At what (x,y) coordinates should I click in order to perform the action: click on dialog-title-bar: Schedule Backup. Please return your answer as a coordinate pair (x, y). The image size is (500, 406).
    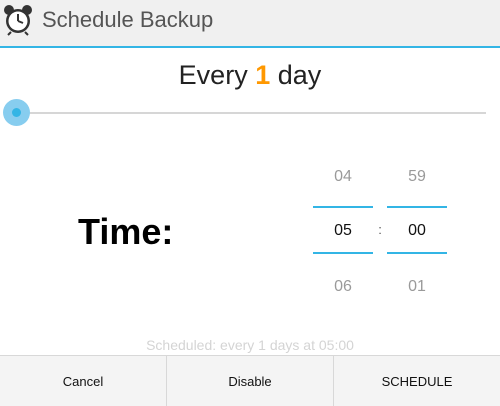
    Looking at the image, I should click on (250, 24).